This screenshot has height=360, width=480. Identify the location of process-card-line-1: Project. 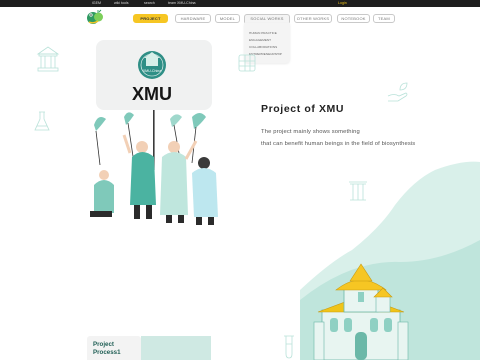
(103, 344).